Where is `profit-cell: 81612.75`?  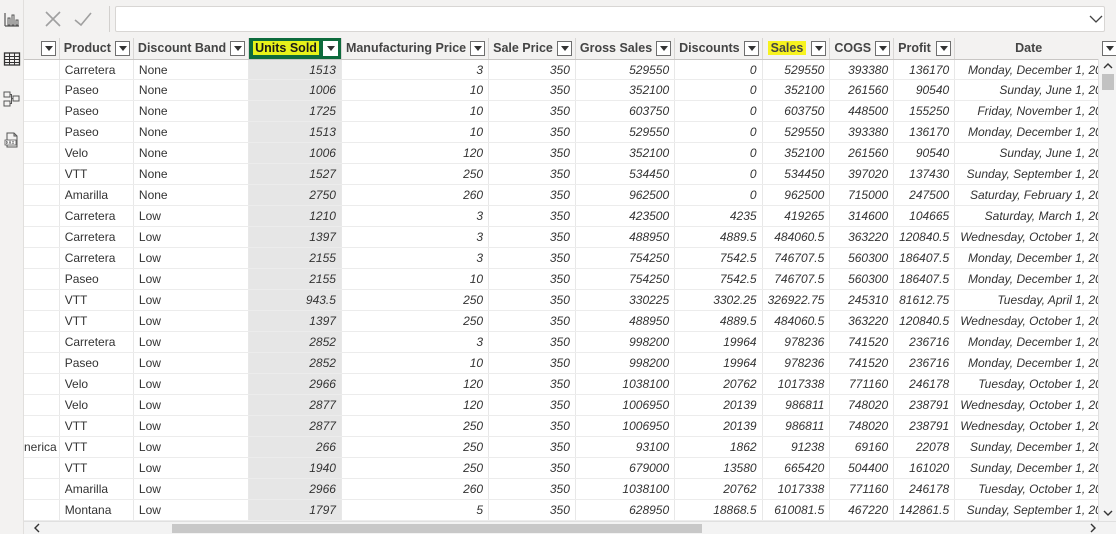
profit-cell: 81612.75 is located at coordinates (924, 300).